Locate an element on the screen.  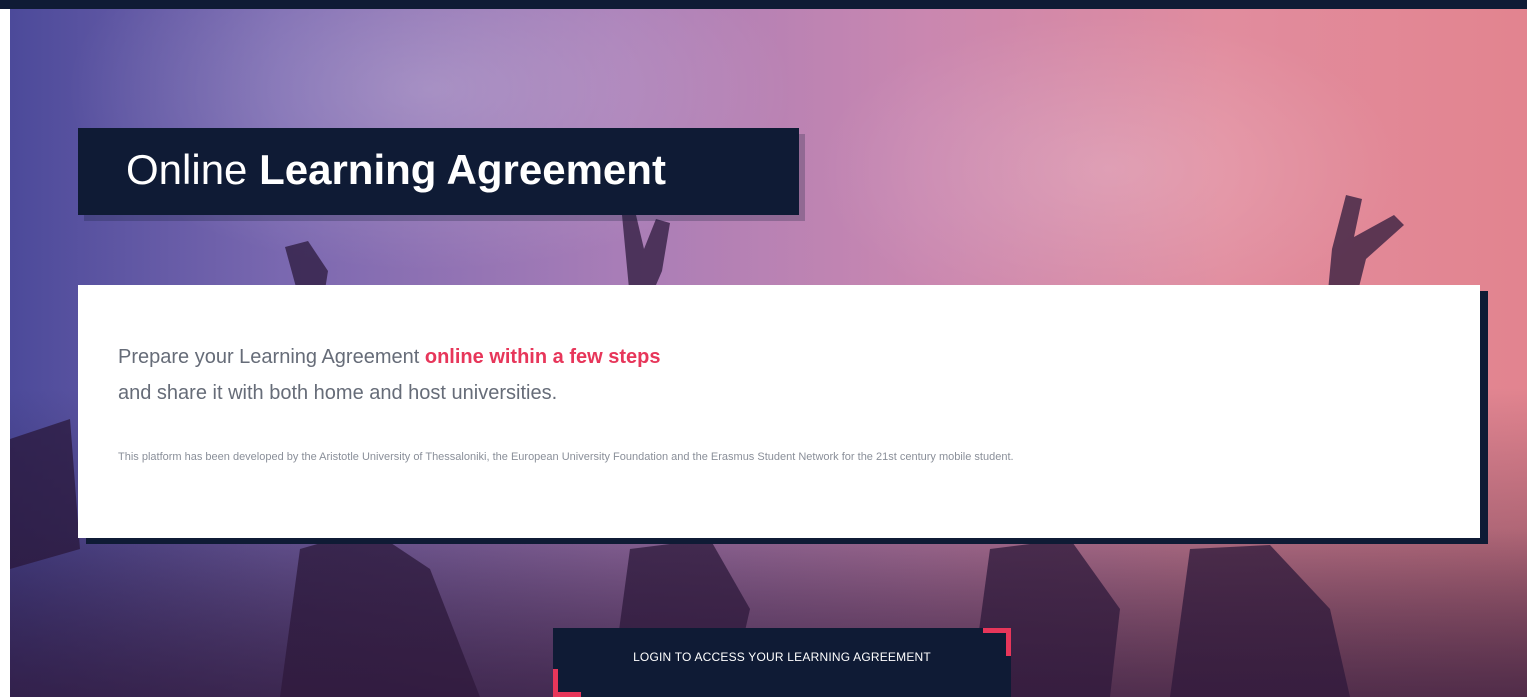
login-button: LOGIN TO ACCESS YOUR LEARNING AGREEMENT is located at coordinates (782, 662).